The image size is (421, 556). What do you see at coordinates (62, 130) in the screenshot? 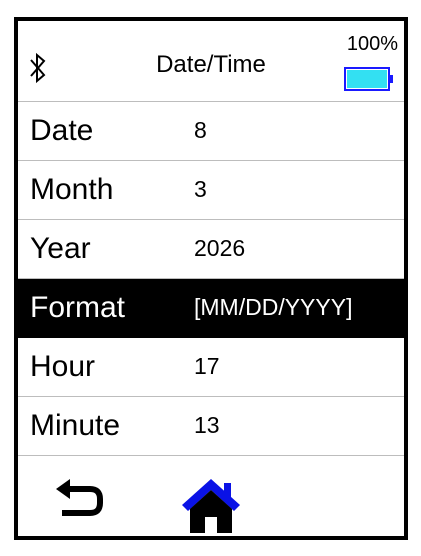
I see `row-label: Date` at bounding box center [62, 130].